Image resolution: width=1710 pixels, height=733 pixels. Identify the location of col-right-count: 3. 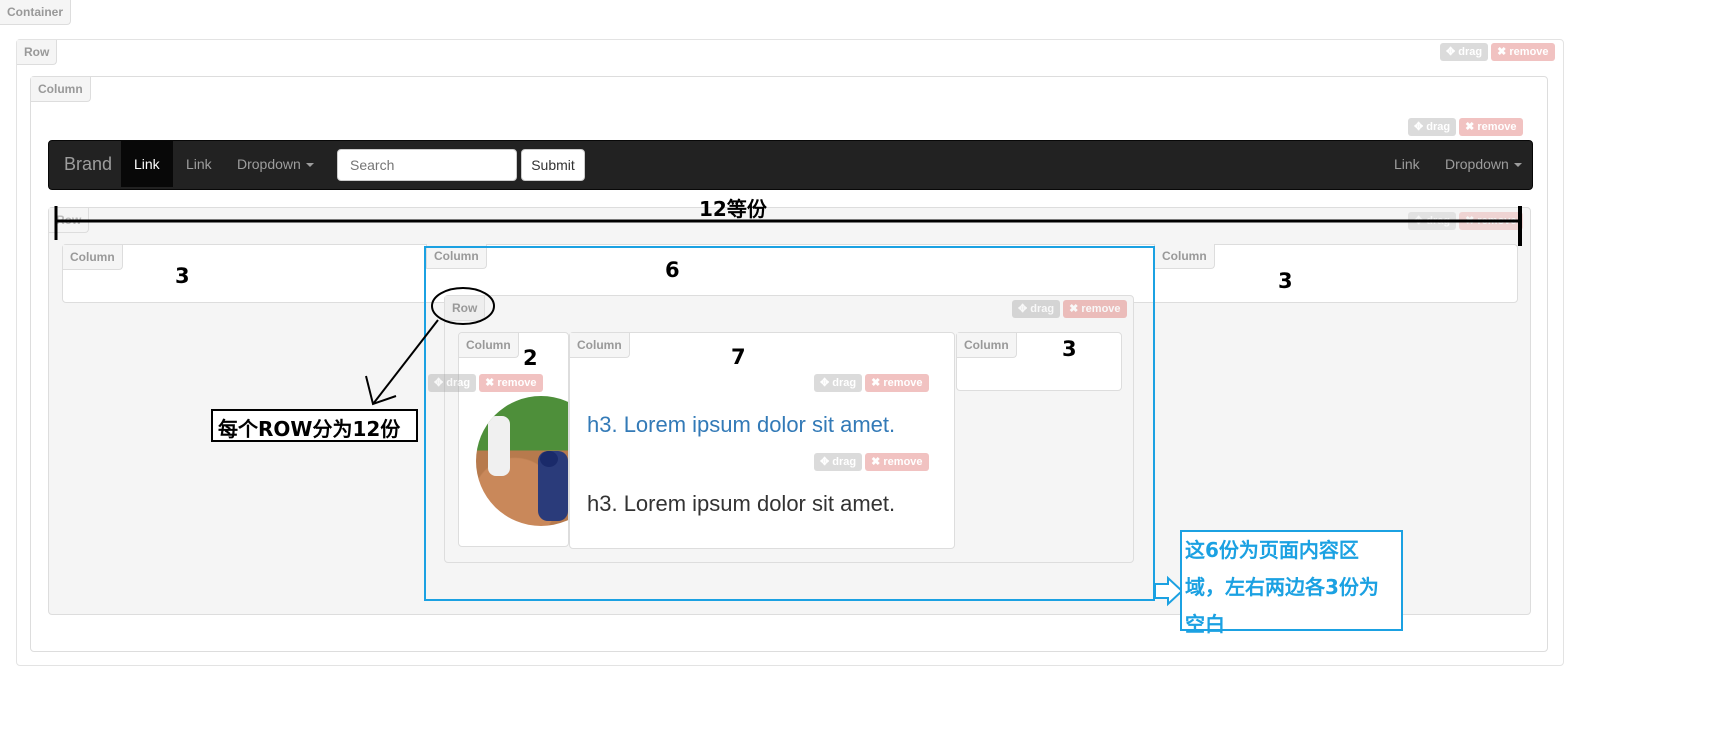
(1285, 281).